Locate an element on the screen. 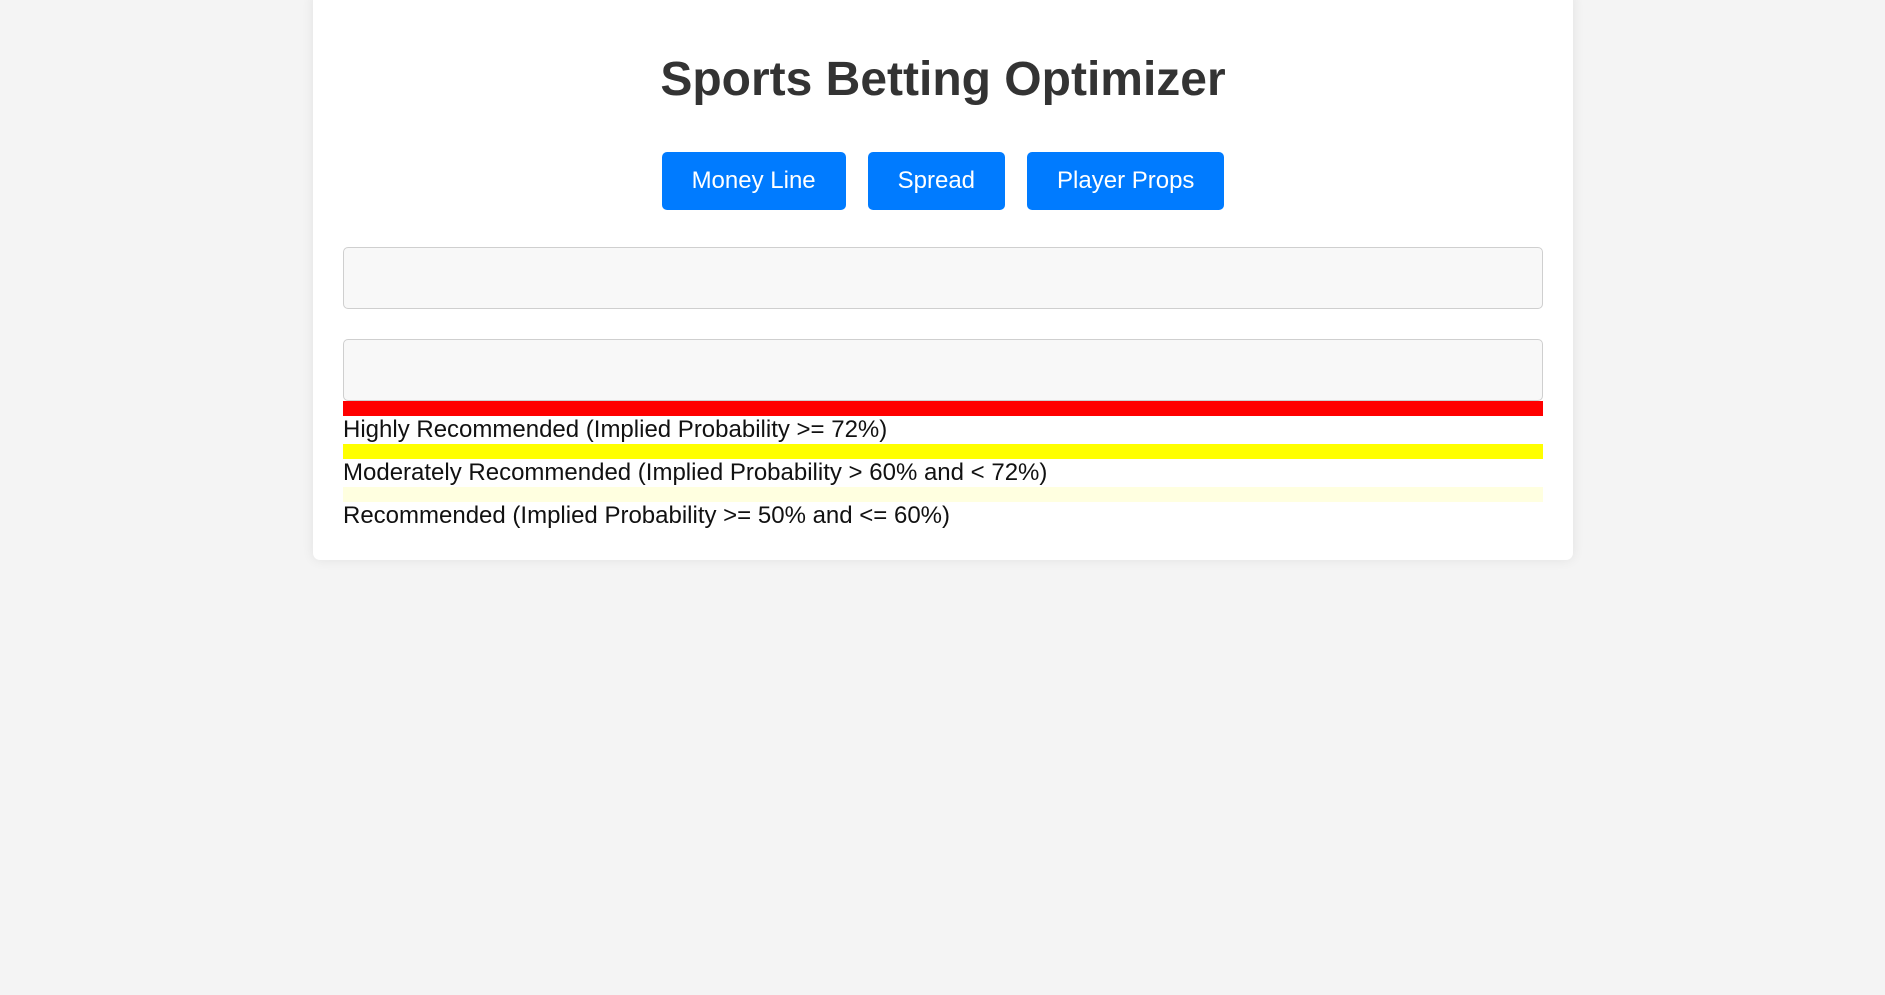 The height and width of the screenshot is (995, 1885). bet-type-buttons: Money Line Spread Player Props is located at coordinates (943, 181).